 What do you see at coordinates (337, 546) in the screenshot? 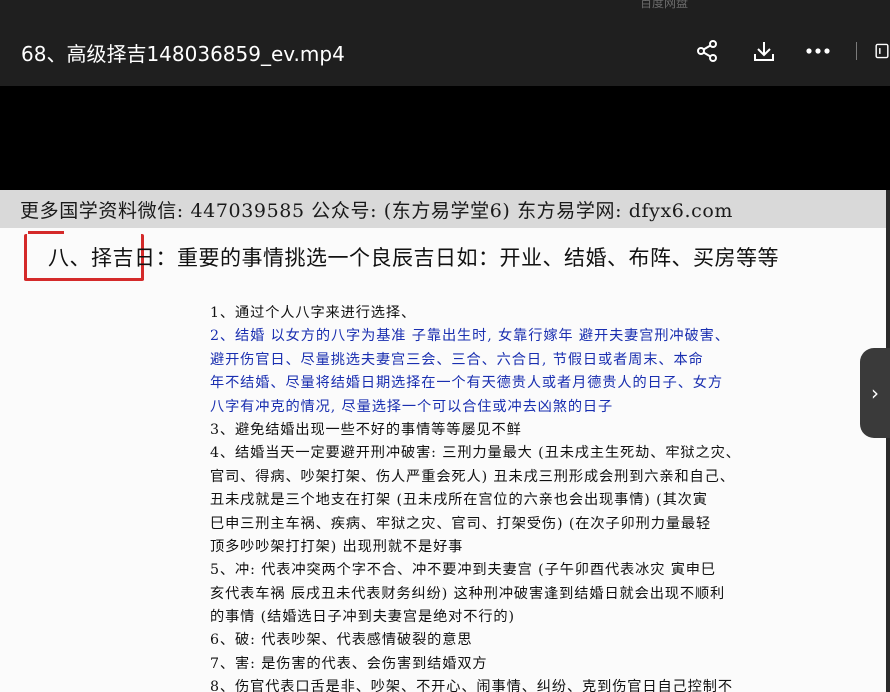
I see `text-line: 顶多吵吵架打打架) 出现刑就不是好事` at bounding box center [337, 546].